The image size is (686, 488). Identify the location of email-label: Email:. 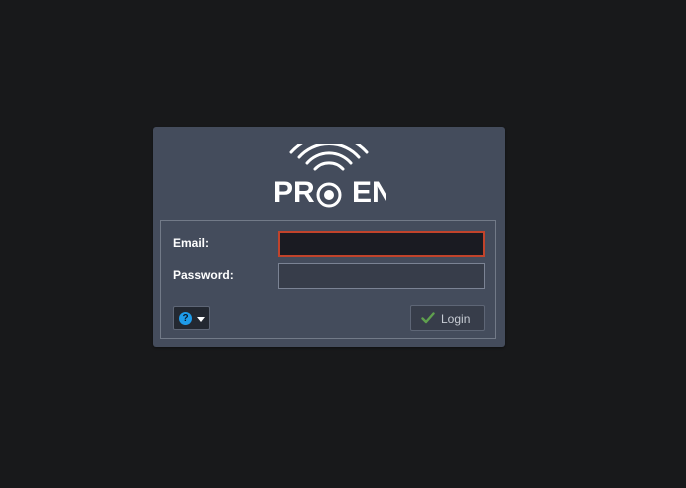
(191, 243).